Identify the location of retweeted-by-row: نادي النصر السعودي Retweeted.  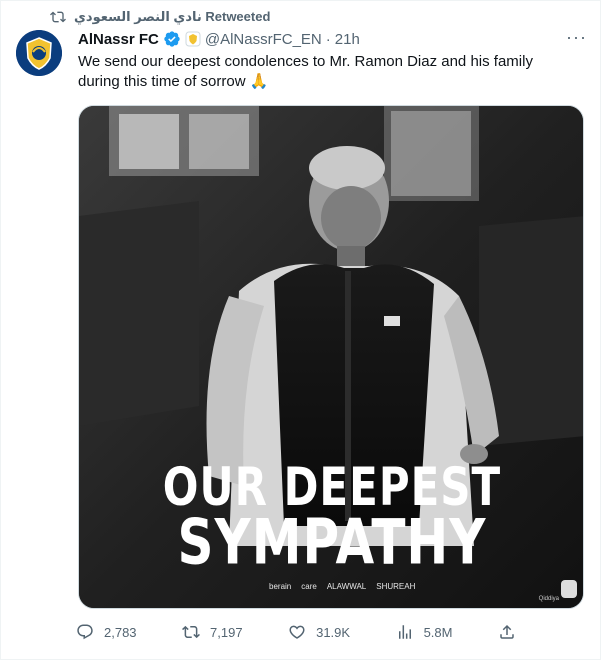
(160, 17).